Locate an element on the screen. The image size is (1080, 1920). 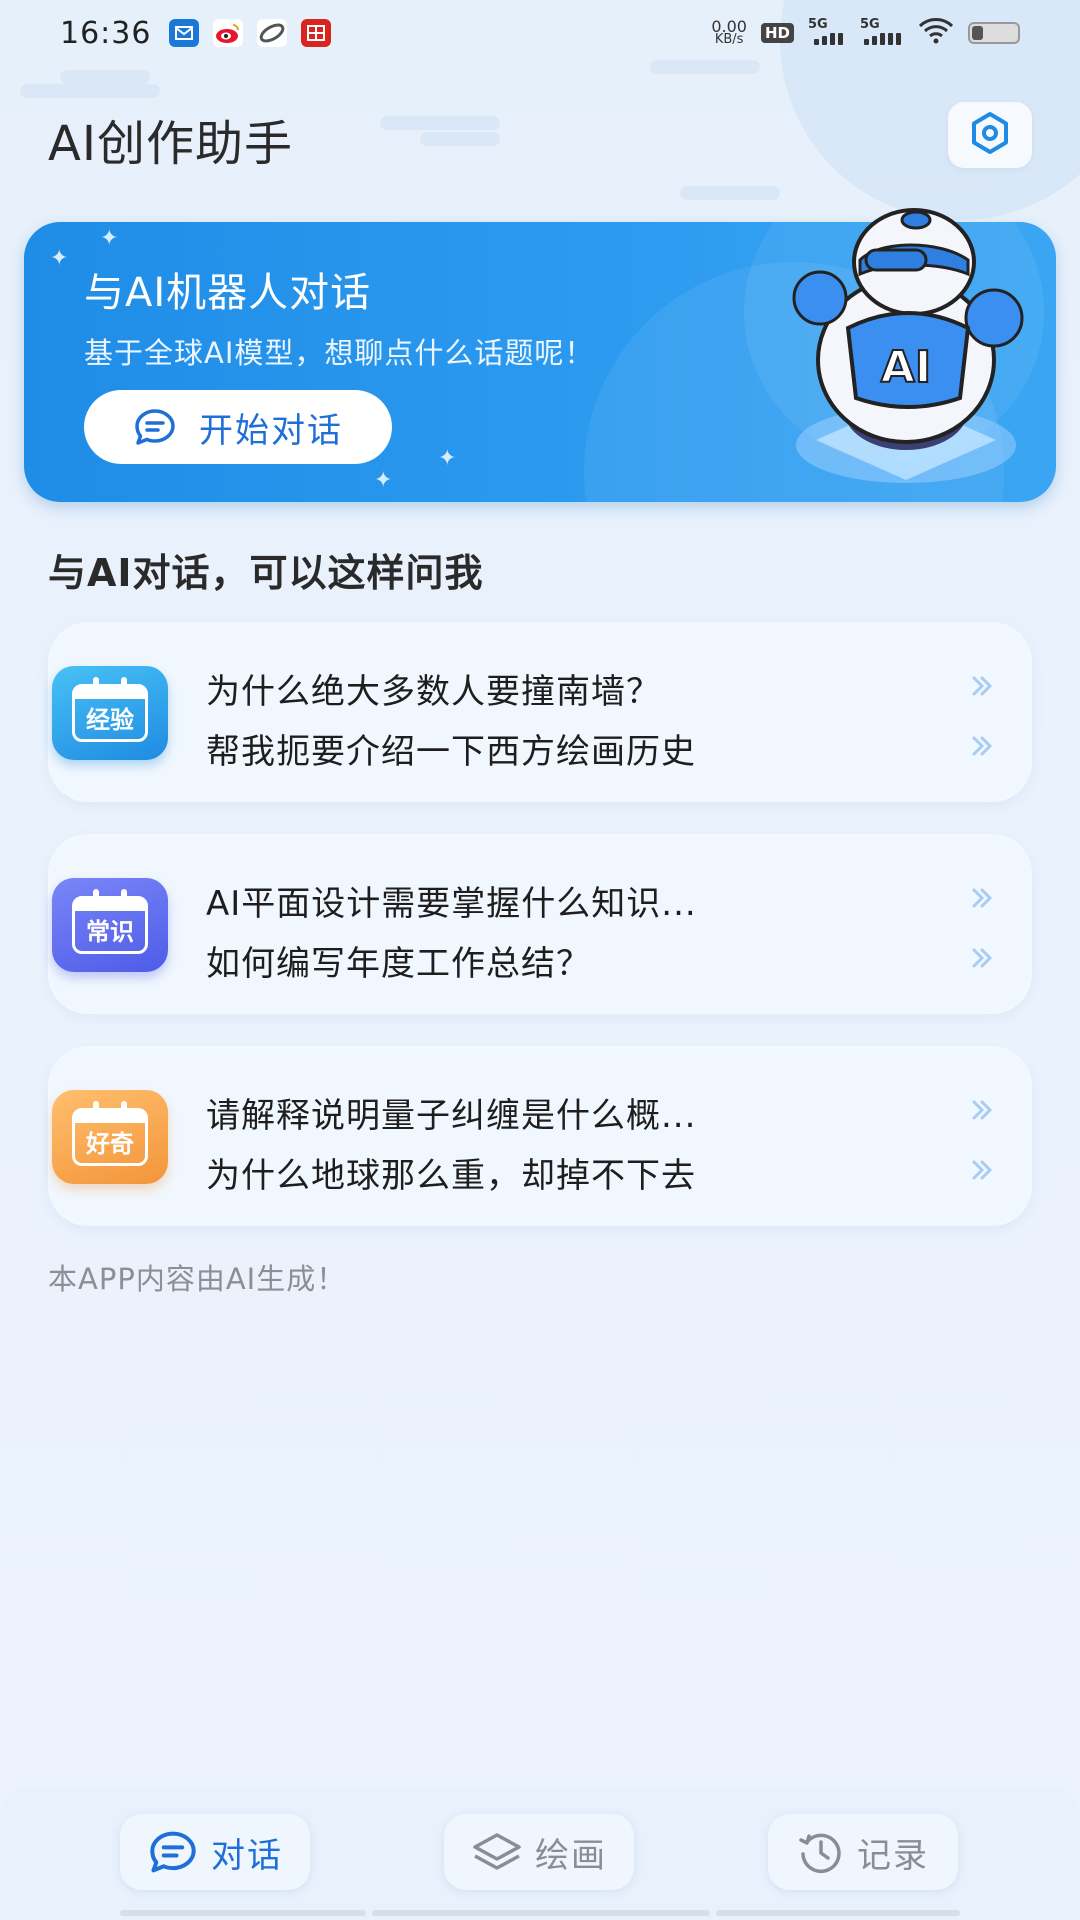
orbit-app-icon is located at coordinates (272, 33).